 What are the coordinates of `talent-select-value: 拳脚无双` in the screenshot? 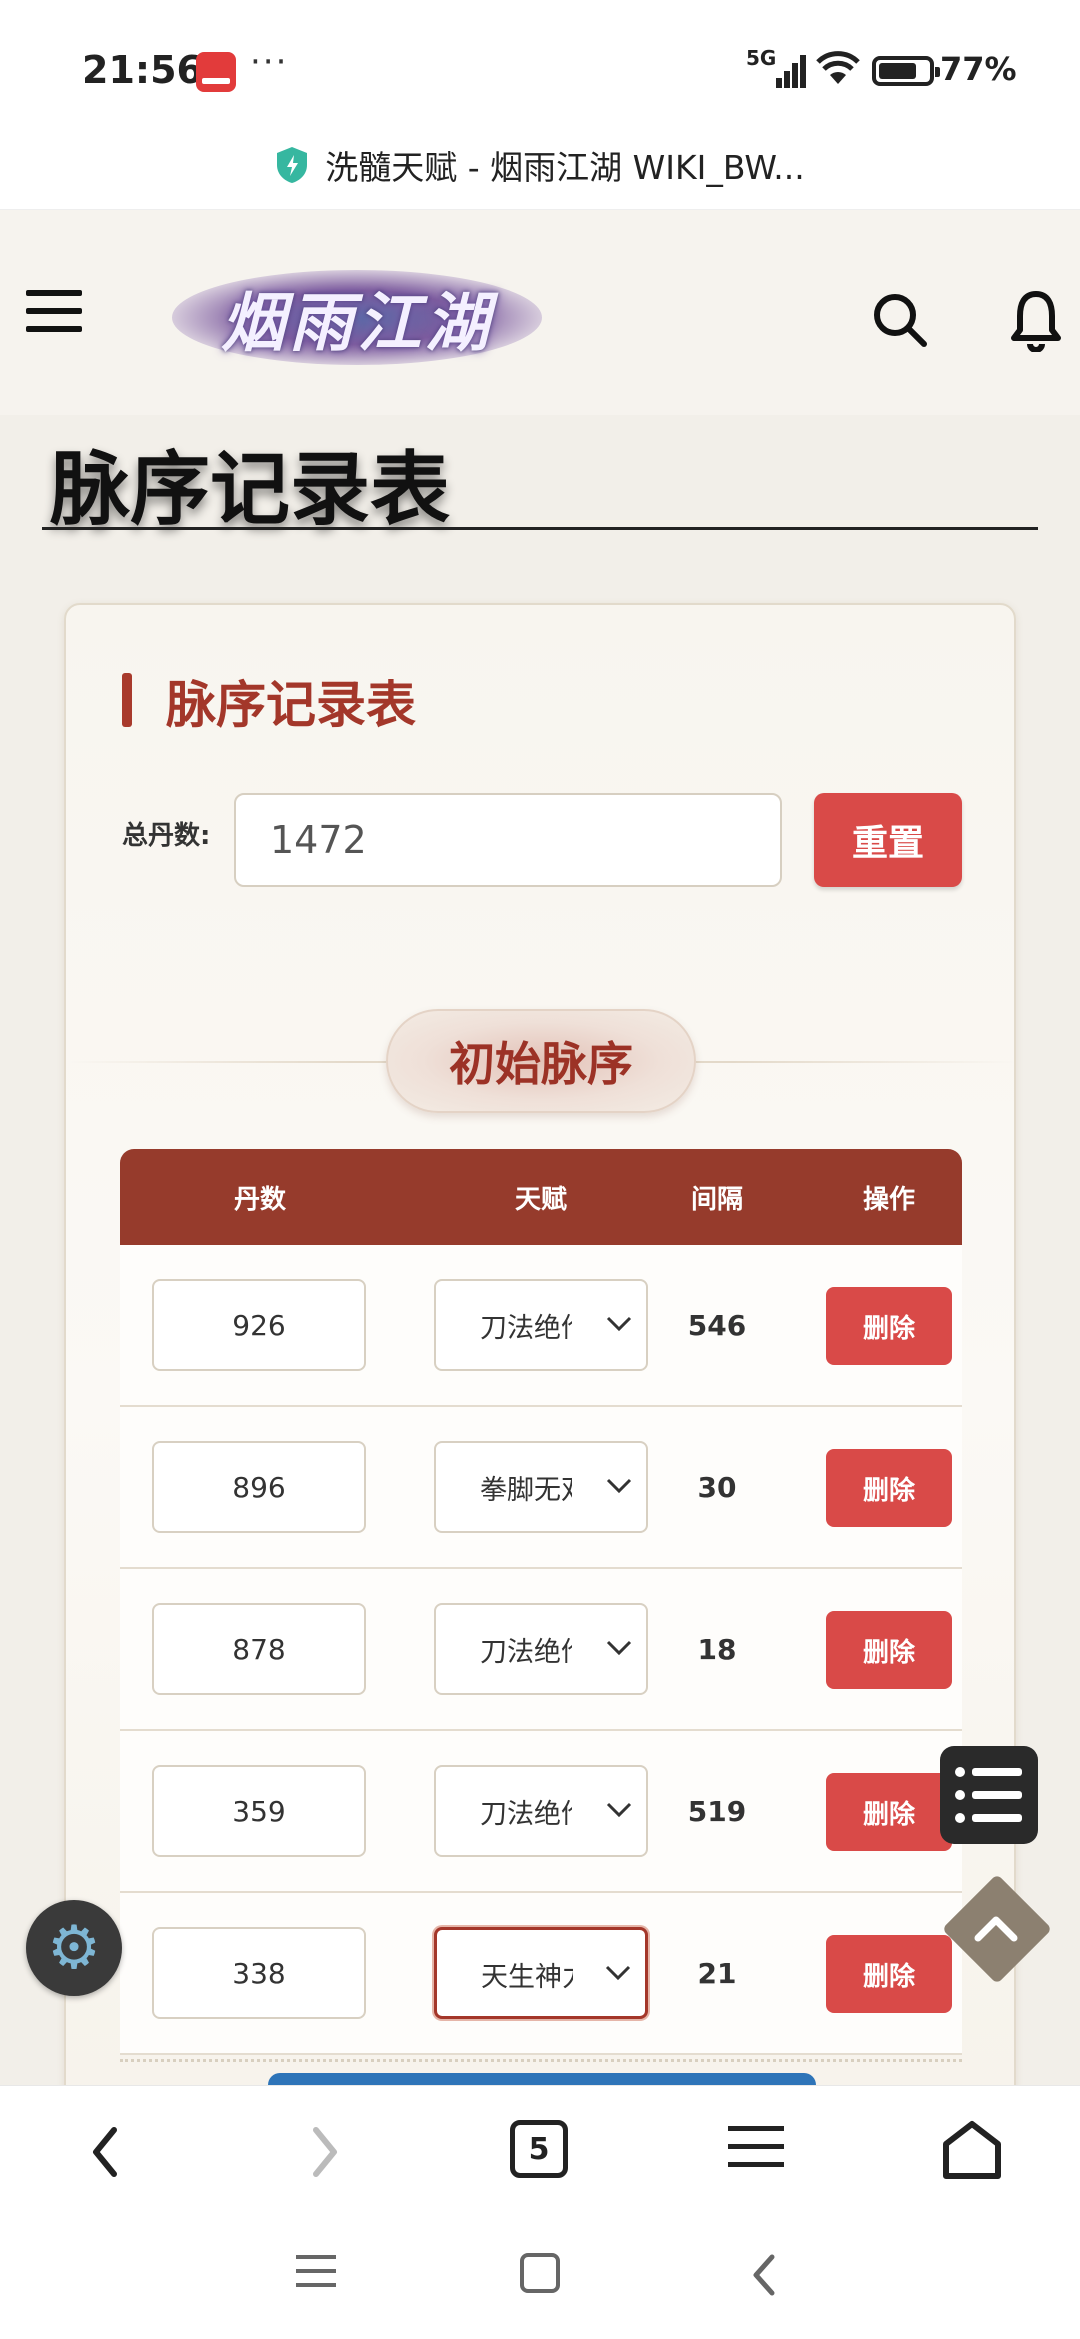 It's located at (526, 1490).